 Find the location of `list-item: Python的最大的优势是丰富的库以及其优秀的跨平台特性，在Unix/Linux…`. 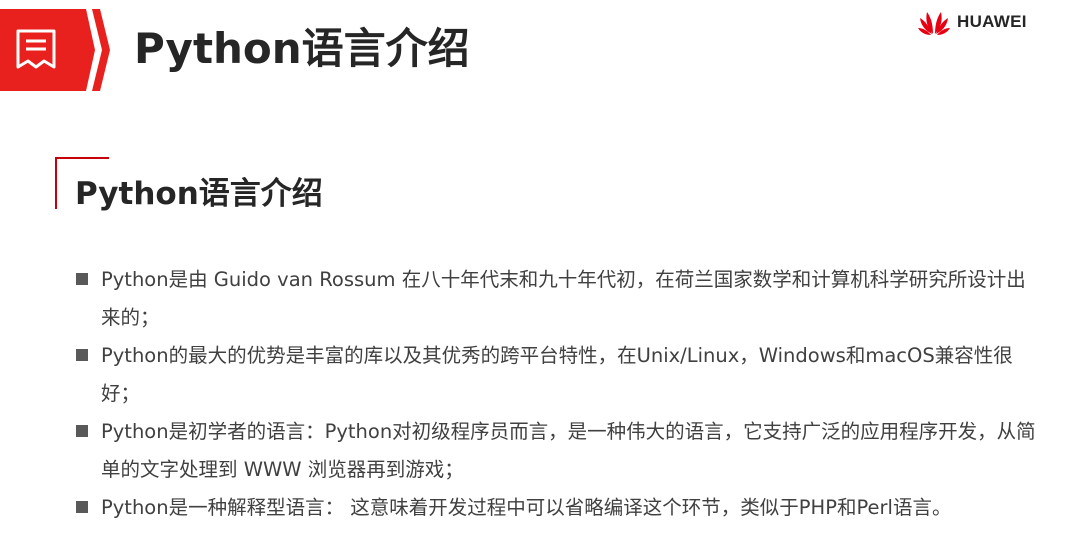

list-item: Python的最大的优势是丰富的库以及其优秀的跨平台特性，在Unix/Linux… is located at coordinates (556, 375).